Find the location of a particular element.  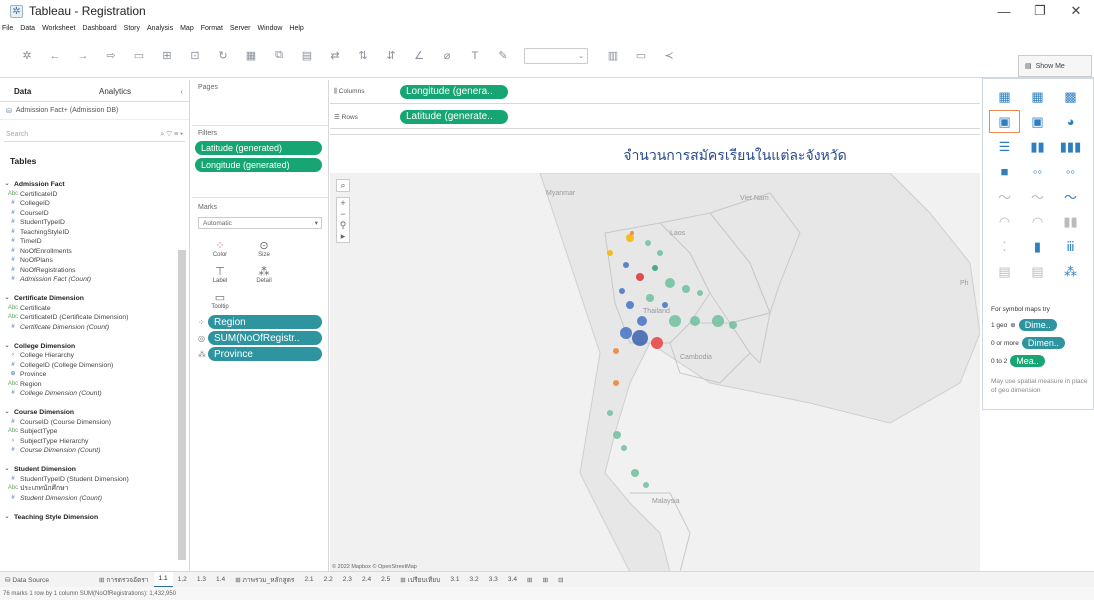

field-item: # CollegeID is located at coordinates (89, 204).